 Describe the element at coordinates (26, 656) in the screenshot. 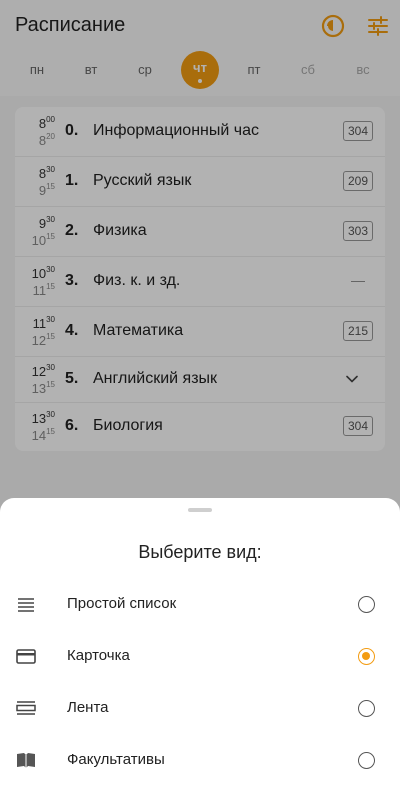

I see `card-icon` at that location.